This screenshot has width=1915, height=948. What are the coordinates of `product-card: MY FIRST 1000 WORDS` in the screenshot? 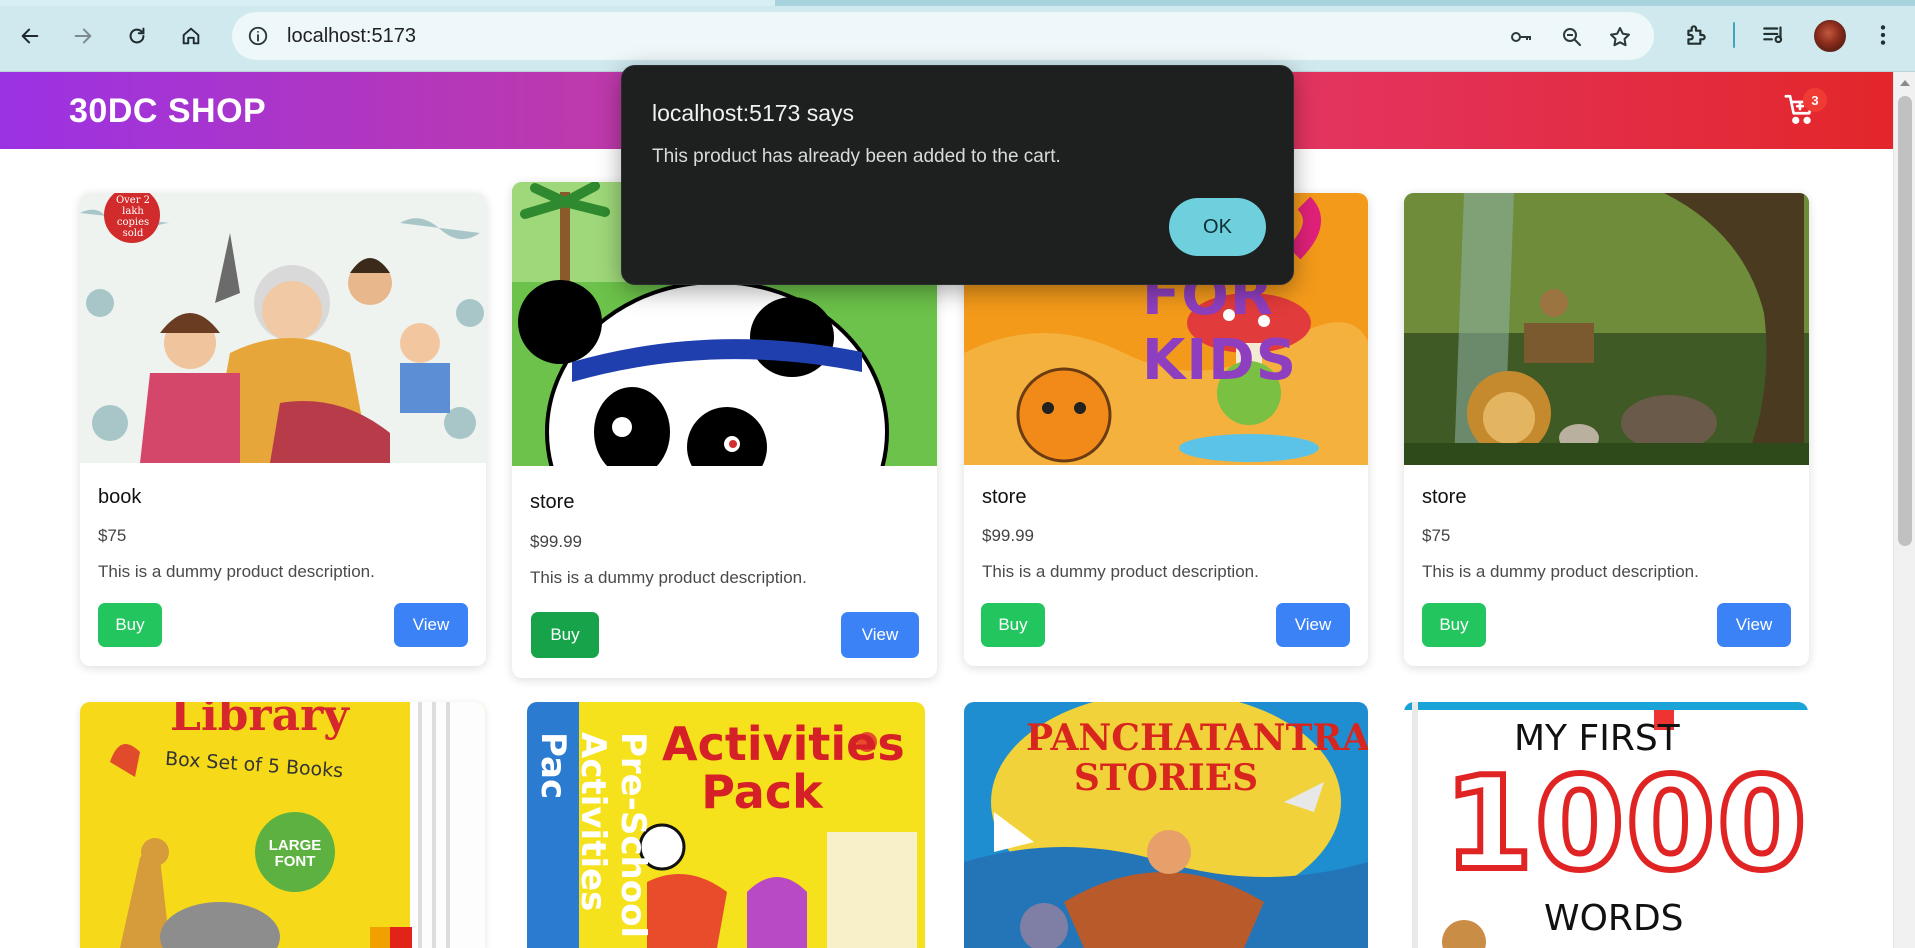 It's located at (1606, 825).